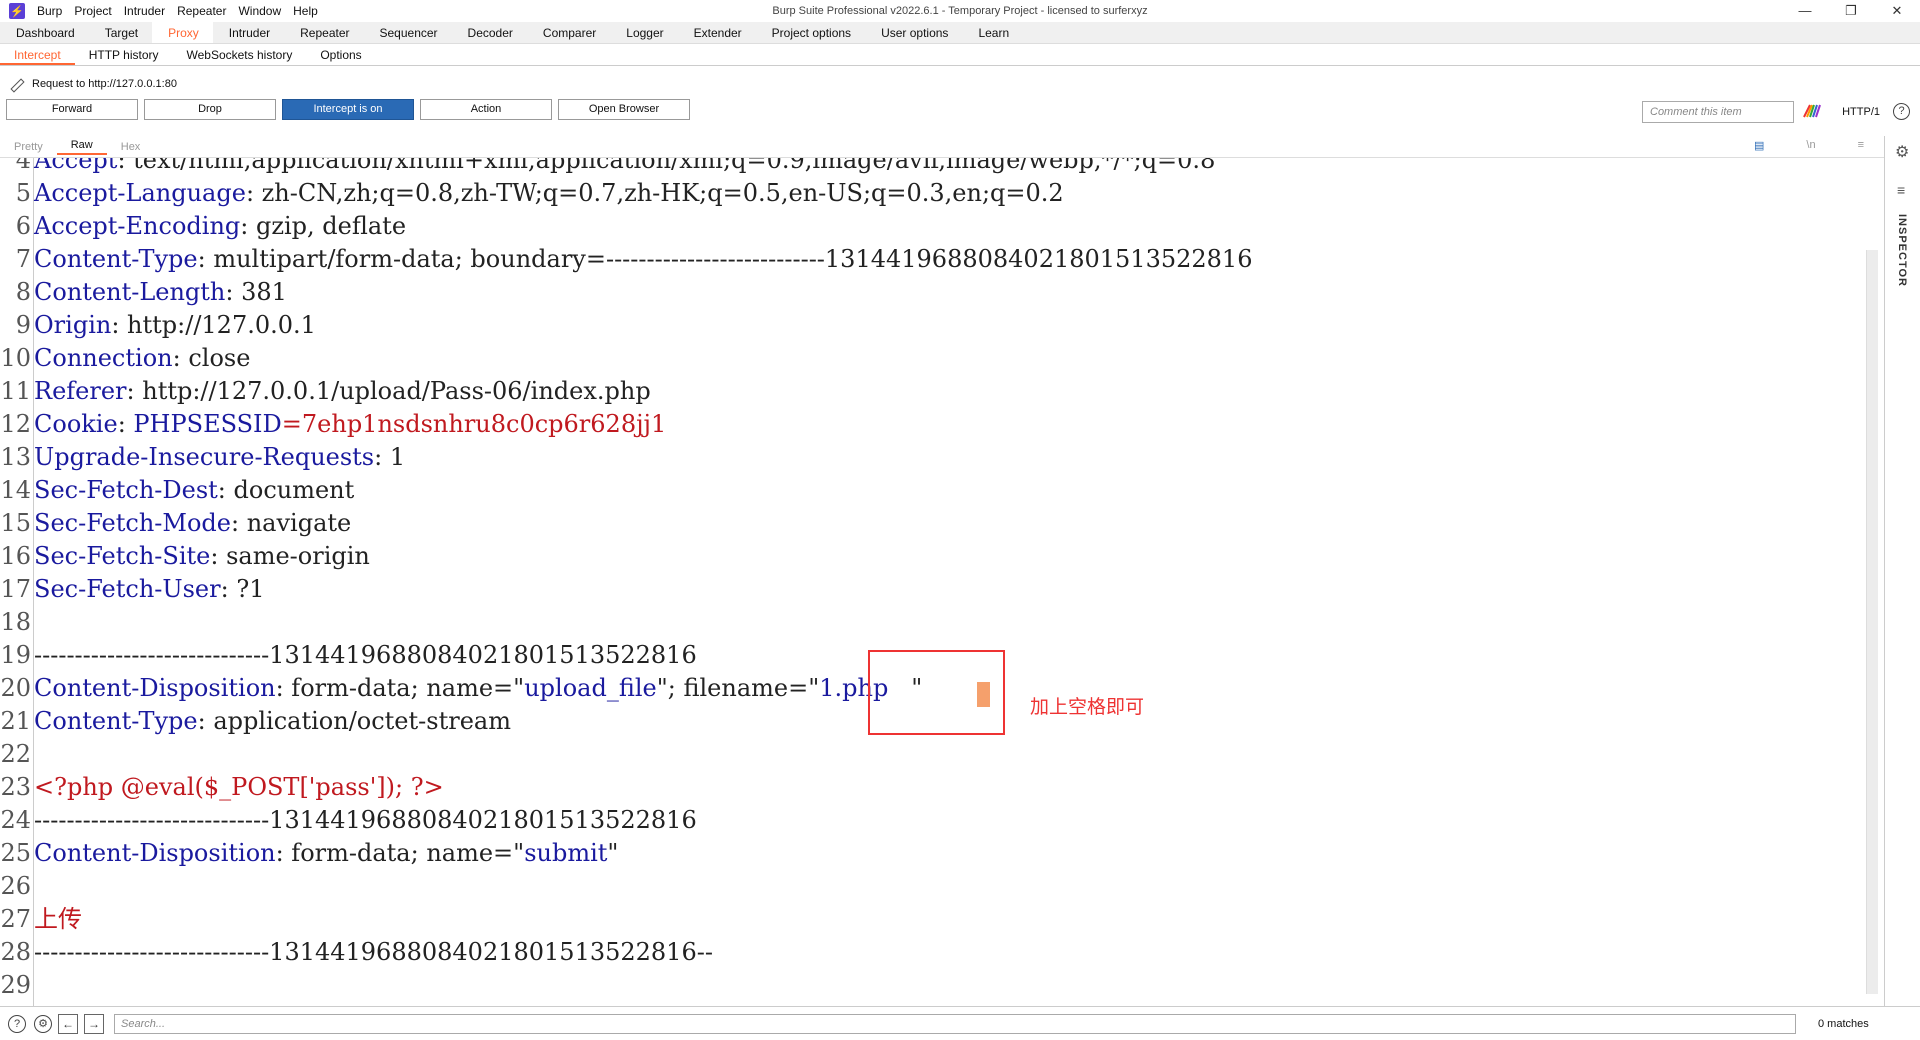 The height and width of the screenshot is (1040, 1920). What do you see at coordinates (175, 523) in the screenshot?
I see `request-line: 15 Sec-Fetch-Mode: navigate` at bounding box center [175, 523].